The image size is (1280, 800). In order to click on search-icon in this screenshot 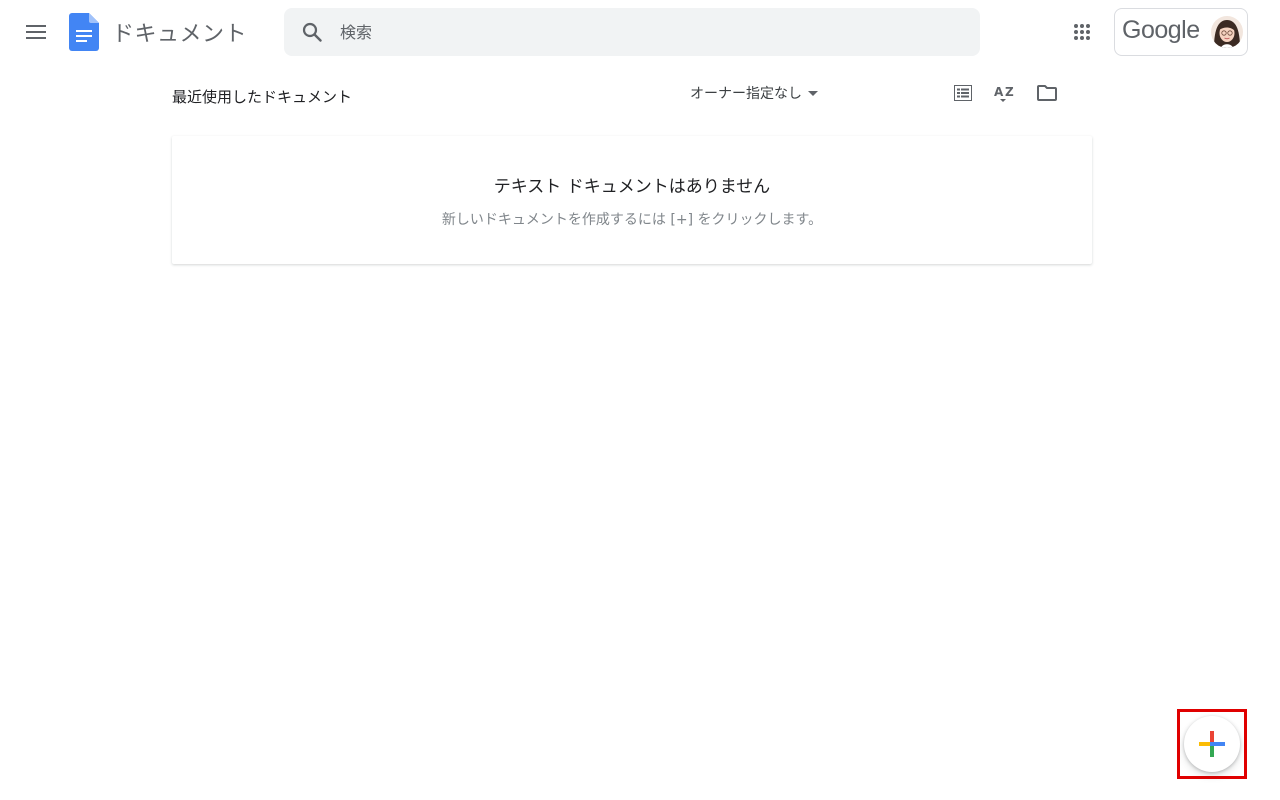, I will do `click(312, 32)`.